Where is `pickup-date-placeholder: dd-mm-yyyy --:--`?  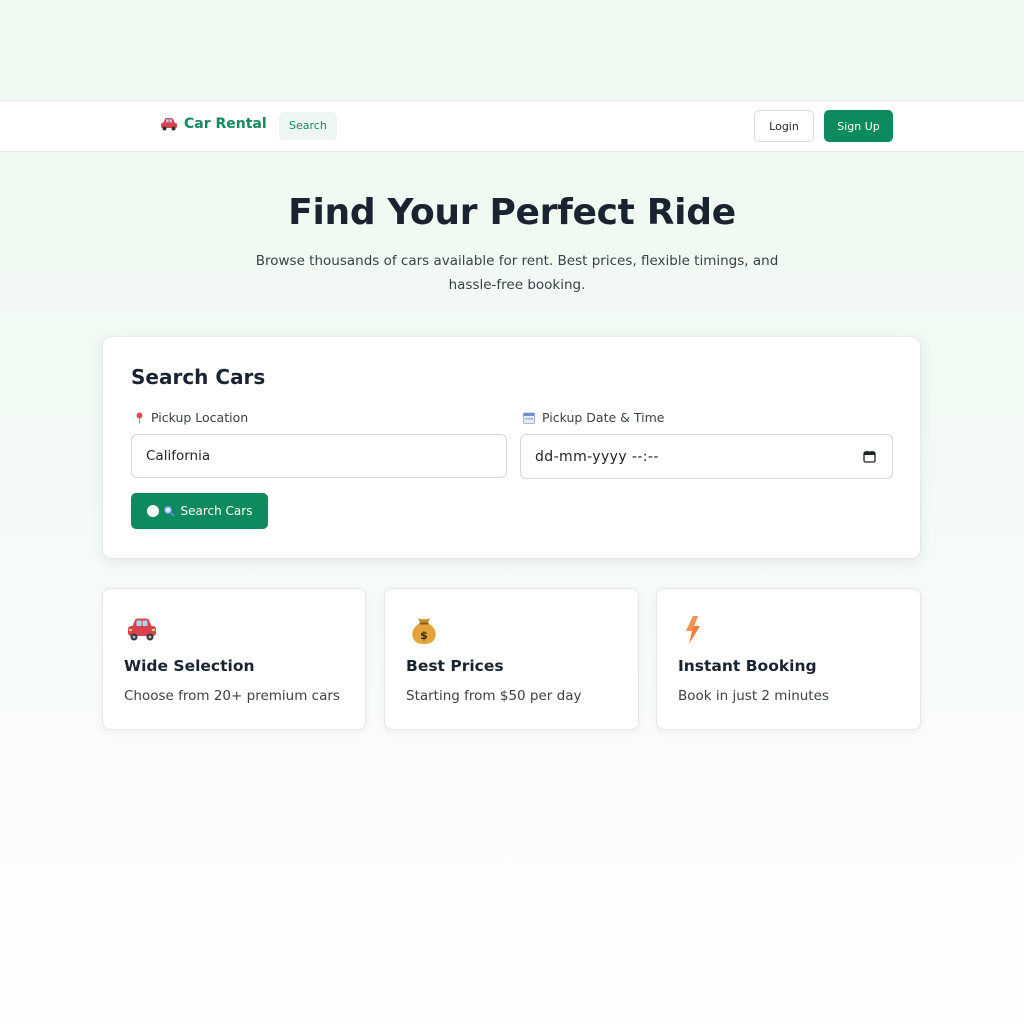 pickup-date-placeholder: dd-mm-yyyy --:-- is located at coordinates (597, 456).